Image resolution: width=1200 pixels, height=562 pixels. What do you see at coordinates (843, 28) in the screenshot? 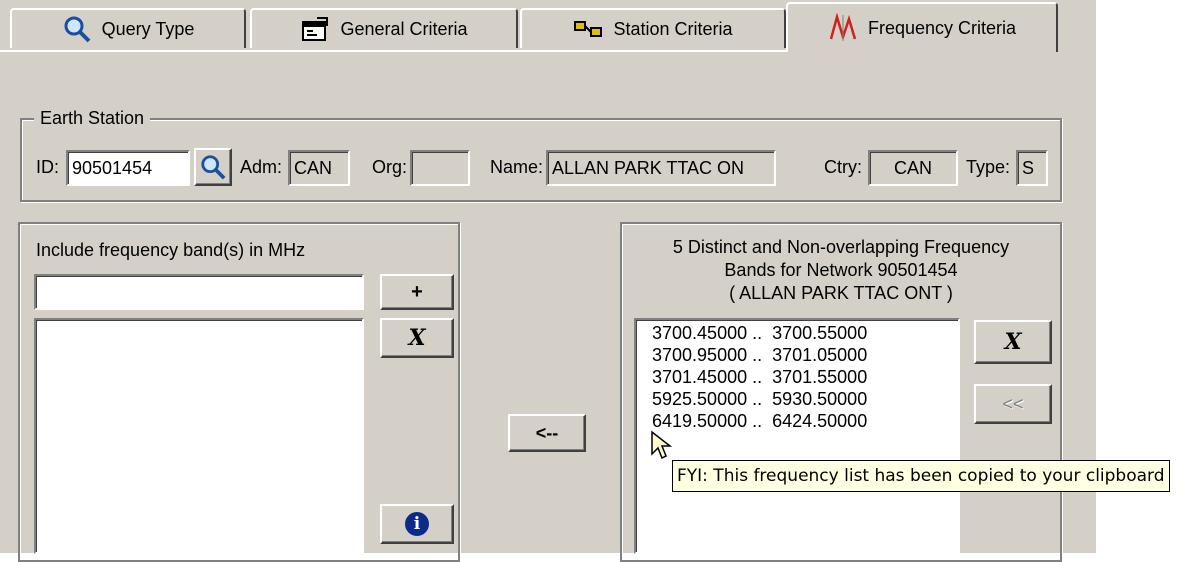
I see `wave-icon` at bounding box center [843, 28].